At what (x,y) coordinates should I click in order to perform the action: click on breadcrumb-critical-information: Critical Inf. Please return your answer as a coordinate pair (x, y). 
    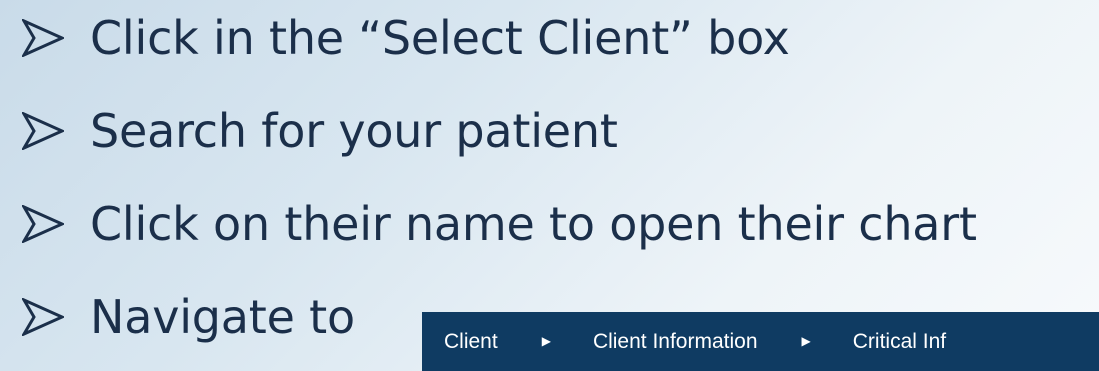
    Looking at the image, I should click on (899, 341).